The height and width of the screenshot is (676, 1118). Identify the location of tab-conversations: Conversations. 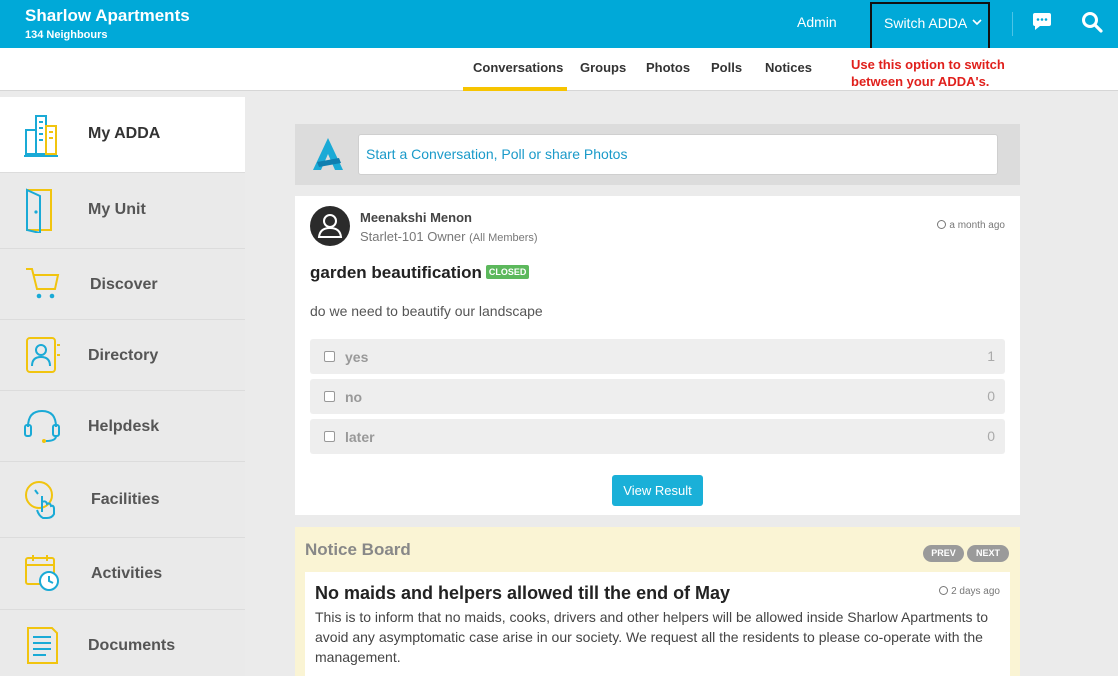
(518, 67).